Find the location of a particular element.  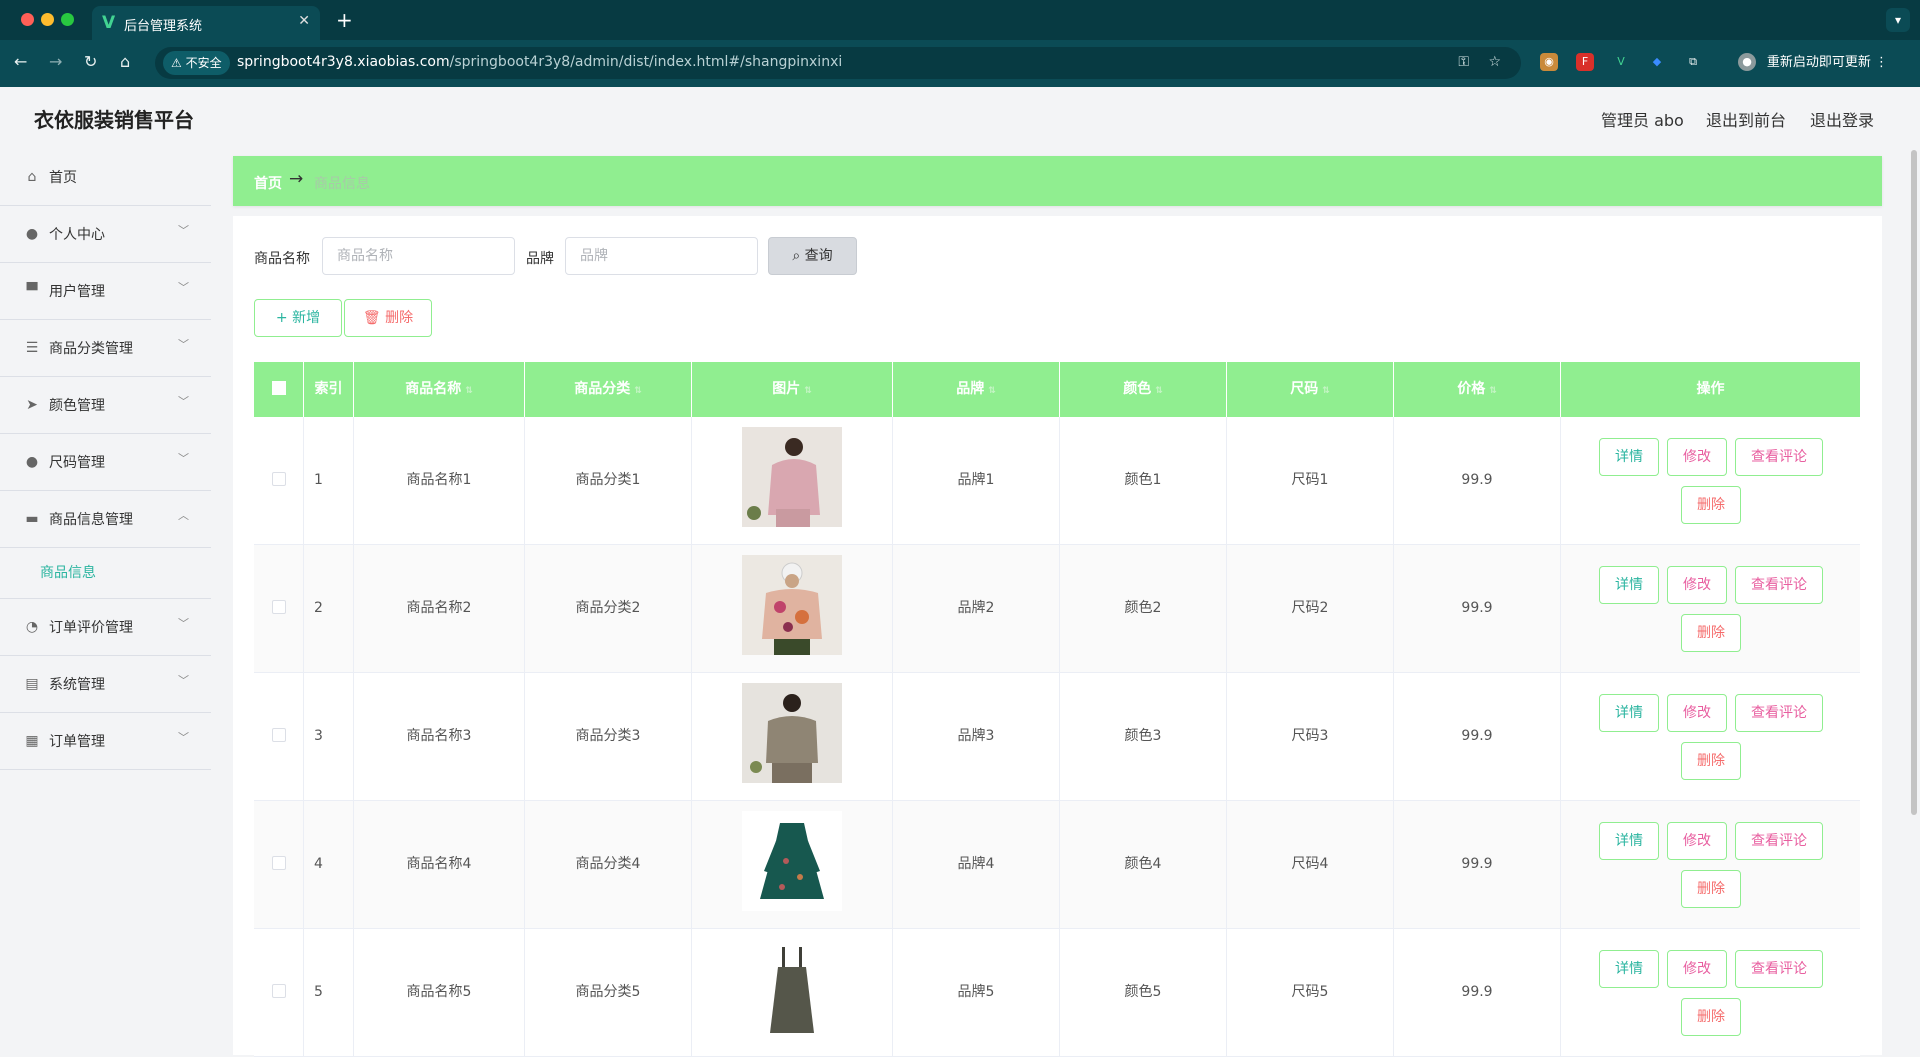

header-size: 尺码 ⇅ is located at coordinates (1310, 389).